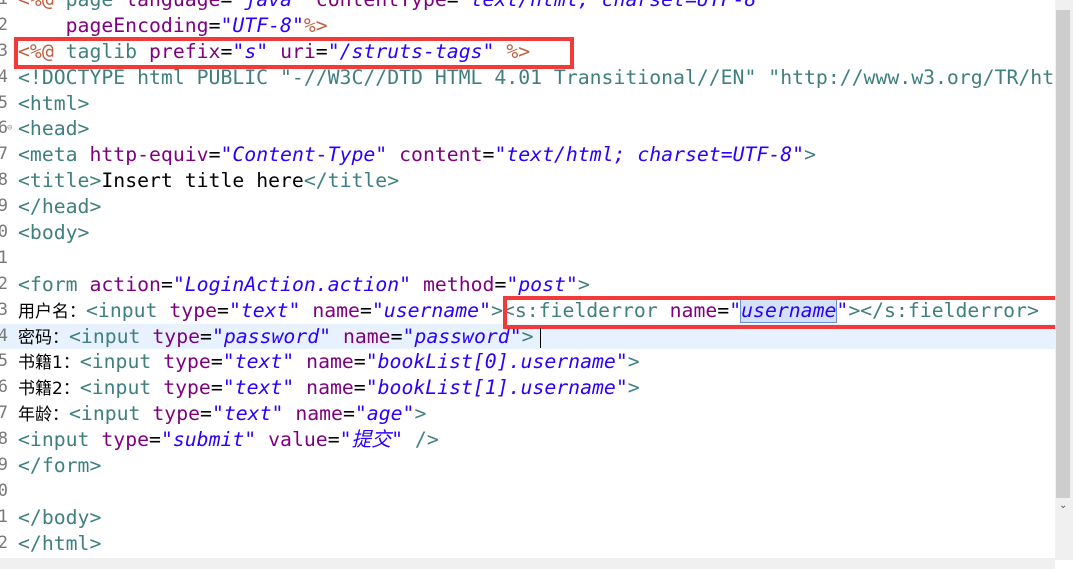  Describe the element at coordinates (49, 363) in the screenshot. I see `token-cjk: 书籍1：` at that location.